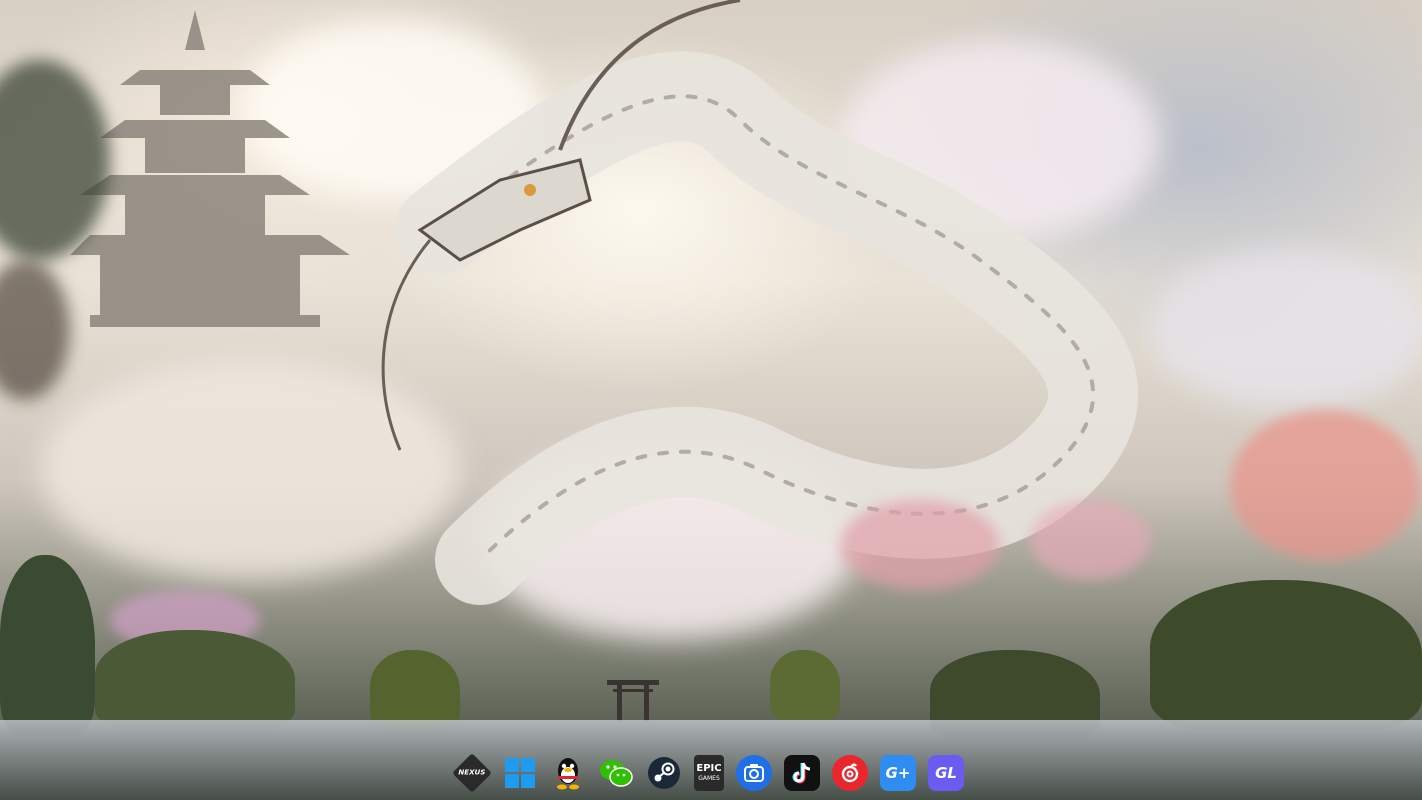 Image resolution: width=1422 pixels, height=800 pixels. I want to click on steam-icon, so click(664, 773).